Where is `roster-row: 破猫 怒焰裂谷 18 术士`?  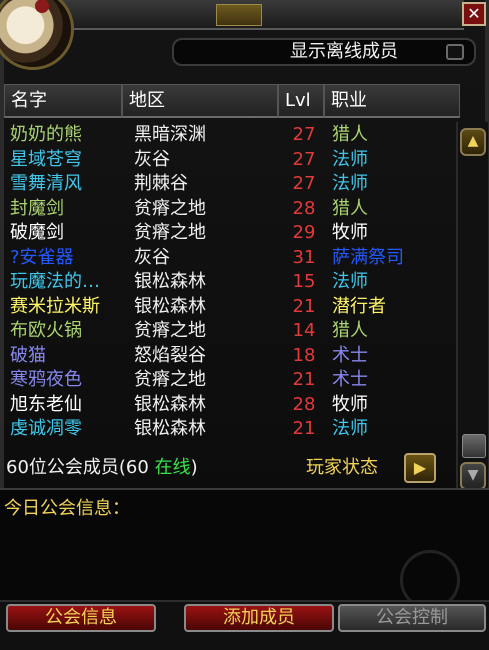
roster-row: 破猫 怒焰裂谷 18 术士 is located at coordinates (230, 356).